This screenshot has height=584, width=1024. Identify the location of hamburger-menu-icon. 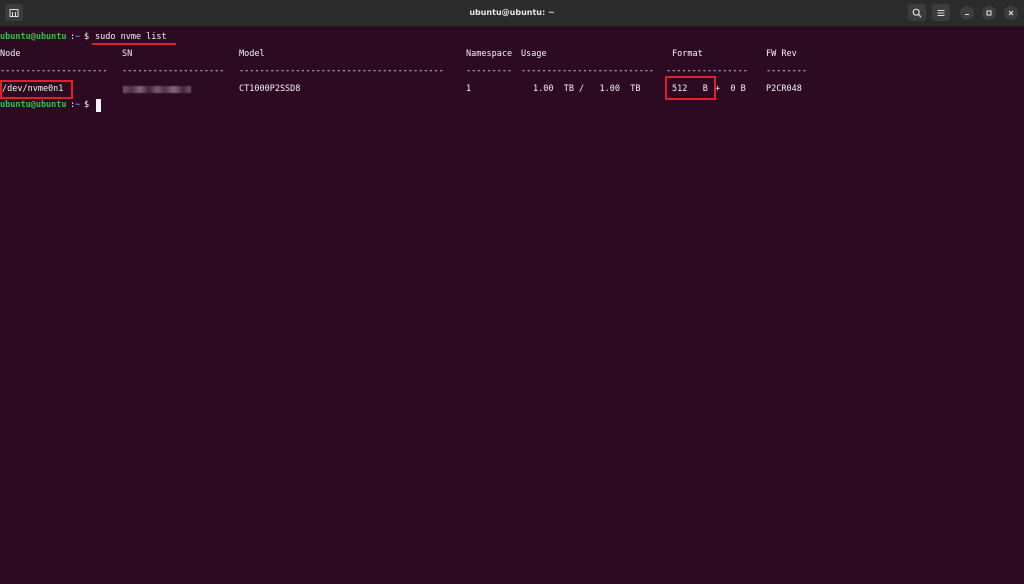
(941, 12).